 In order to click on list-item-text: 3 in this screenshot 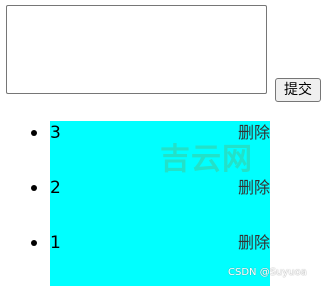, I will do `click(55, 133)`.